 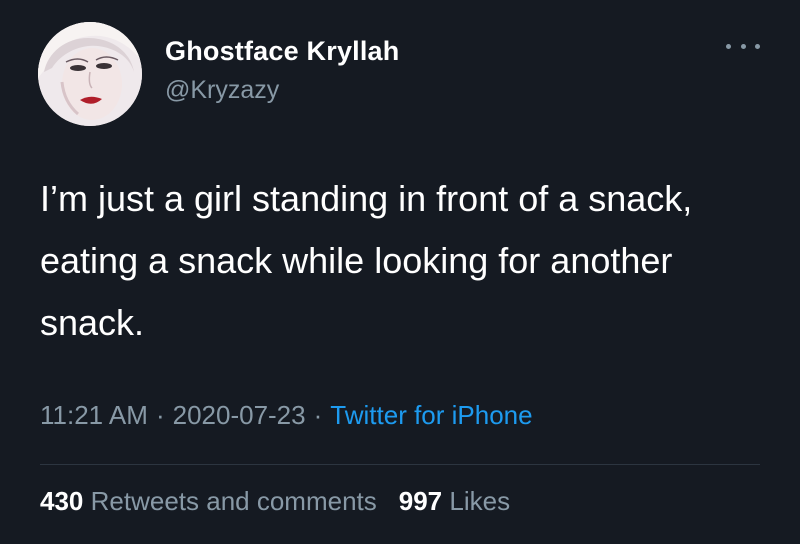 What do you see at coordinates (239, 415) in the screenshot?
I see `tweet-date: 2020-07-23` at bounding box center [239, 415].